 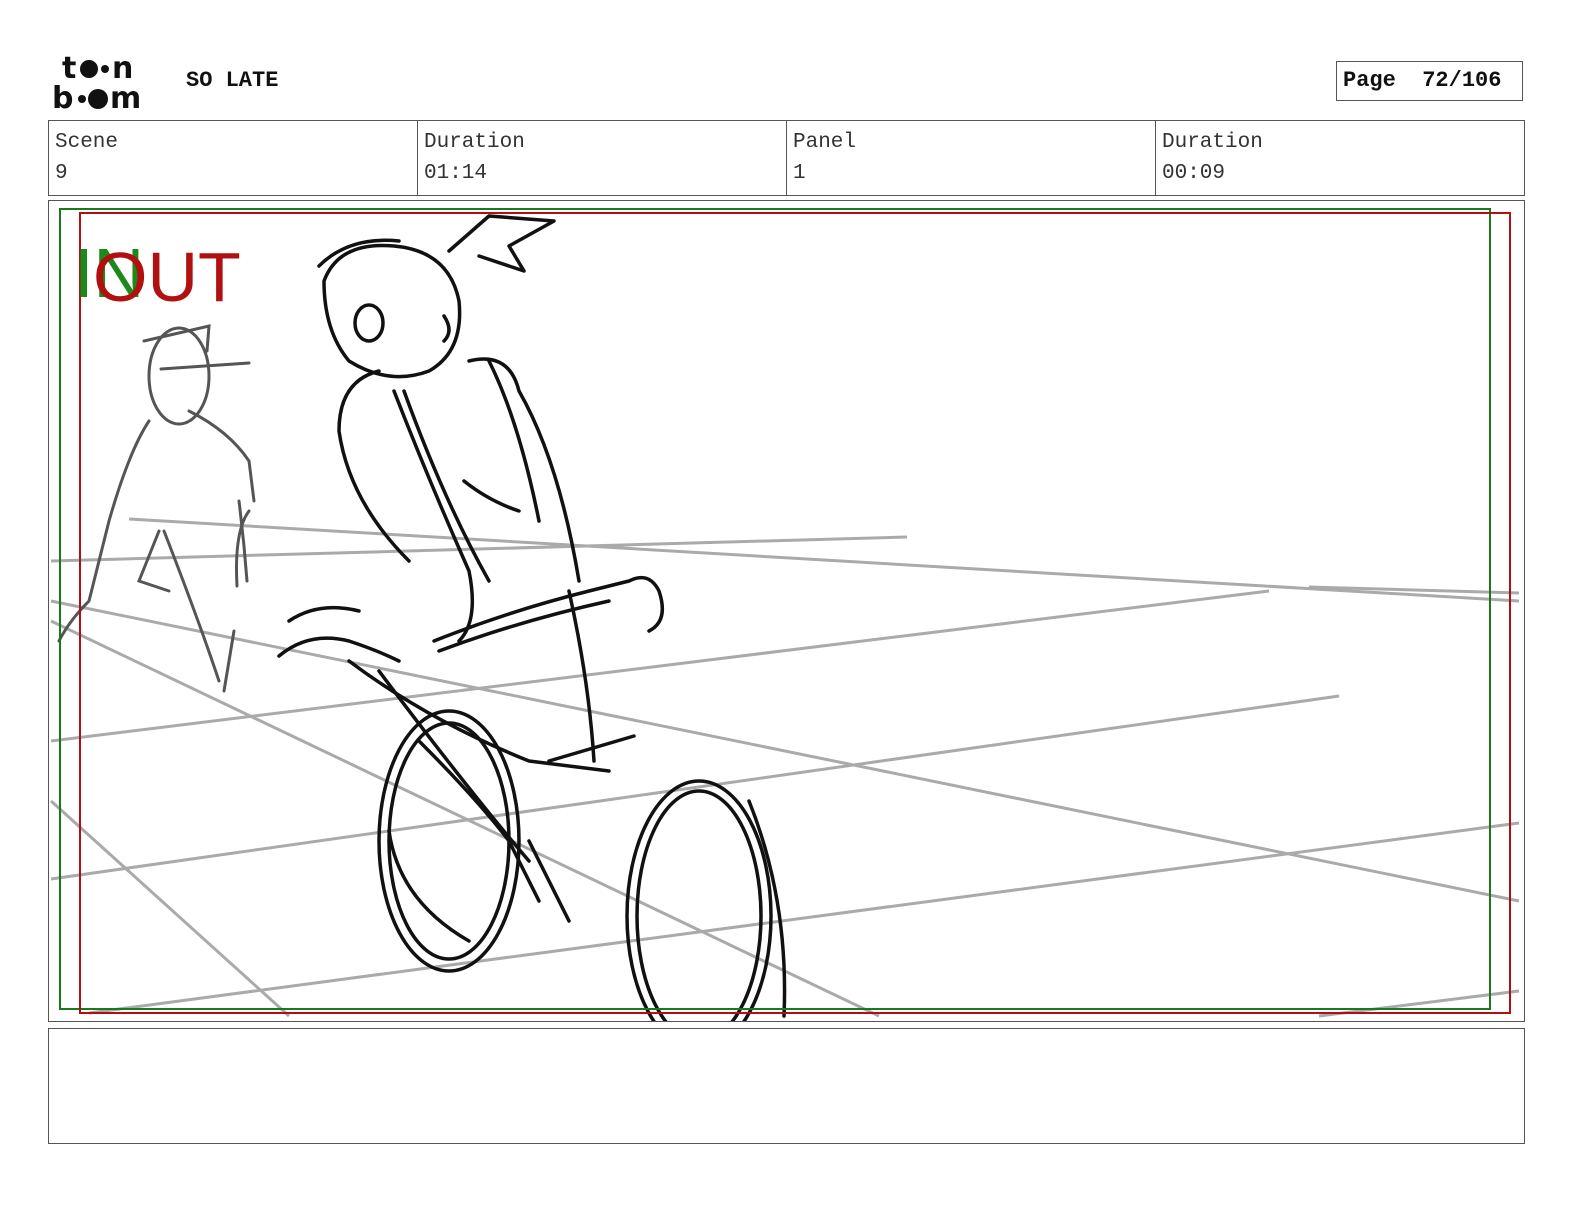 What do you see at coordinates (601, 158) in the screenshot?
I see `scene-duration-cell: Duration 01:14` at bounding box center [601, 158].